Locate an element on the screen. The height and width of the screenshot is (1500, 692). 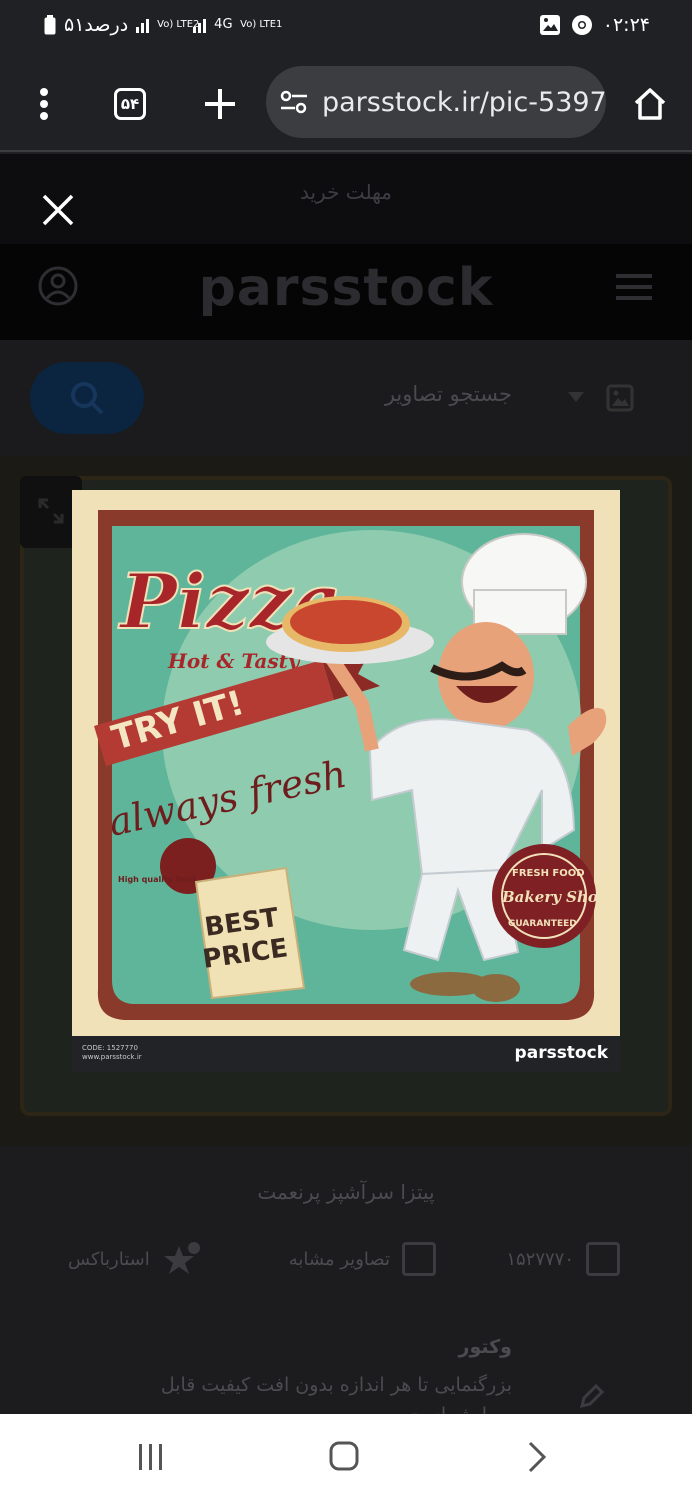
stamp-bottom-text: GUARANTEED is located at coordinates (542, 924).